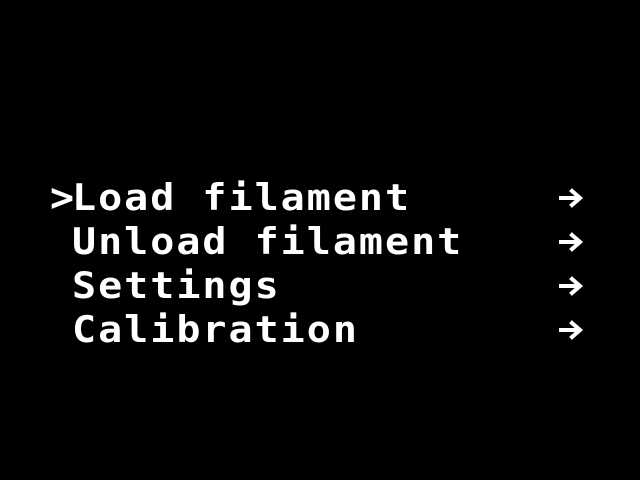  I want to click on selection-cursor: >, so click(63, 198).